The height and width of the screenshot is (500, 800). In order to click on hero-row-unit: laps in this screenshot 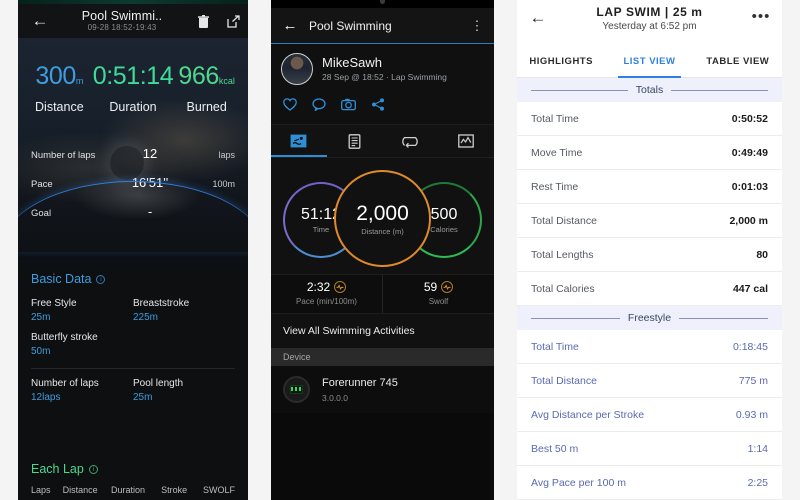, I will do `click(226, 155)`.